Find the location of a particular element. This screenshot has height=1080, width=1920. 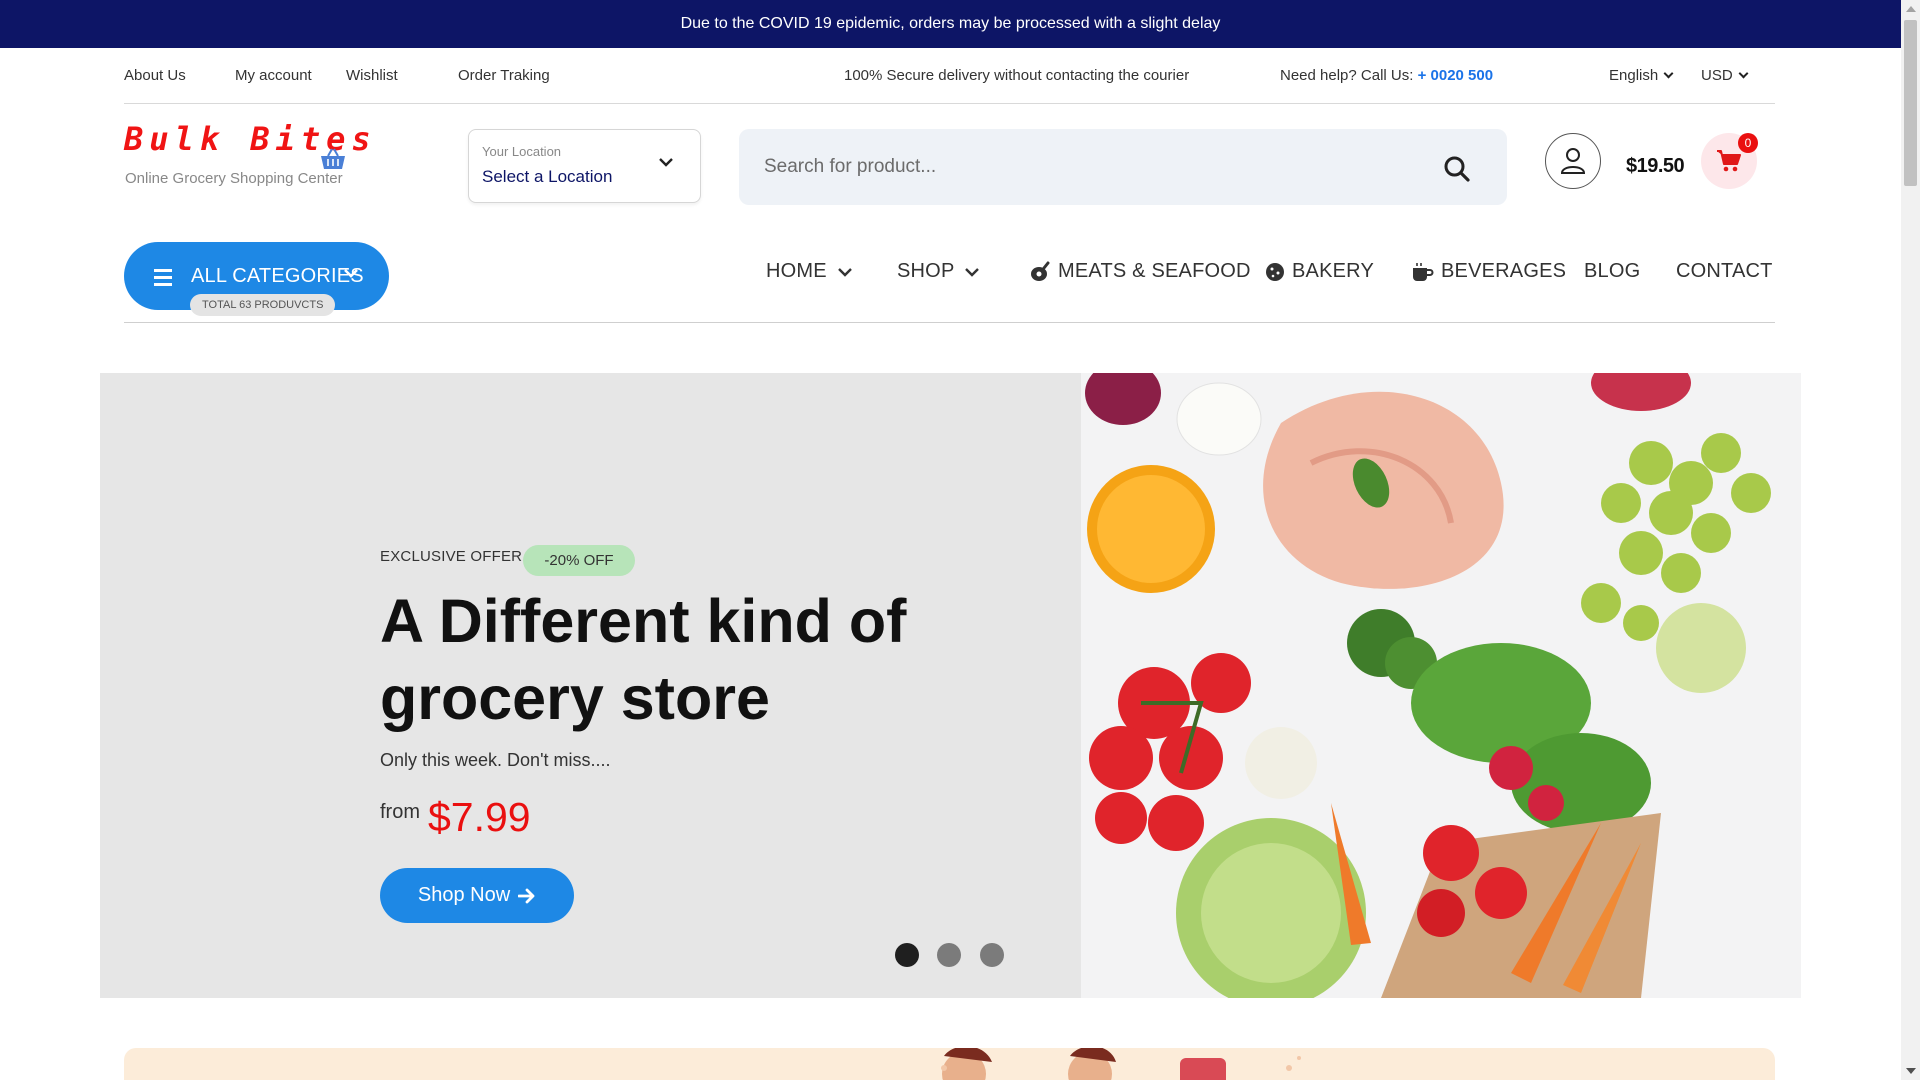

wishlist-link: Wishlist is located at coordinates (372, 75).